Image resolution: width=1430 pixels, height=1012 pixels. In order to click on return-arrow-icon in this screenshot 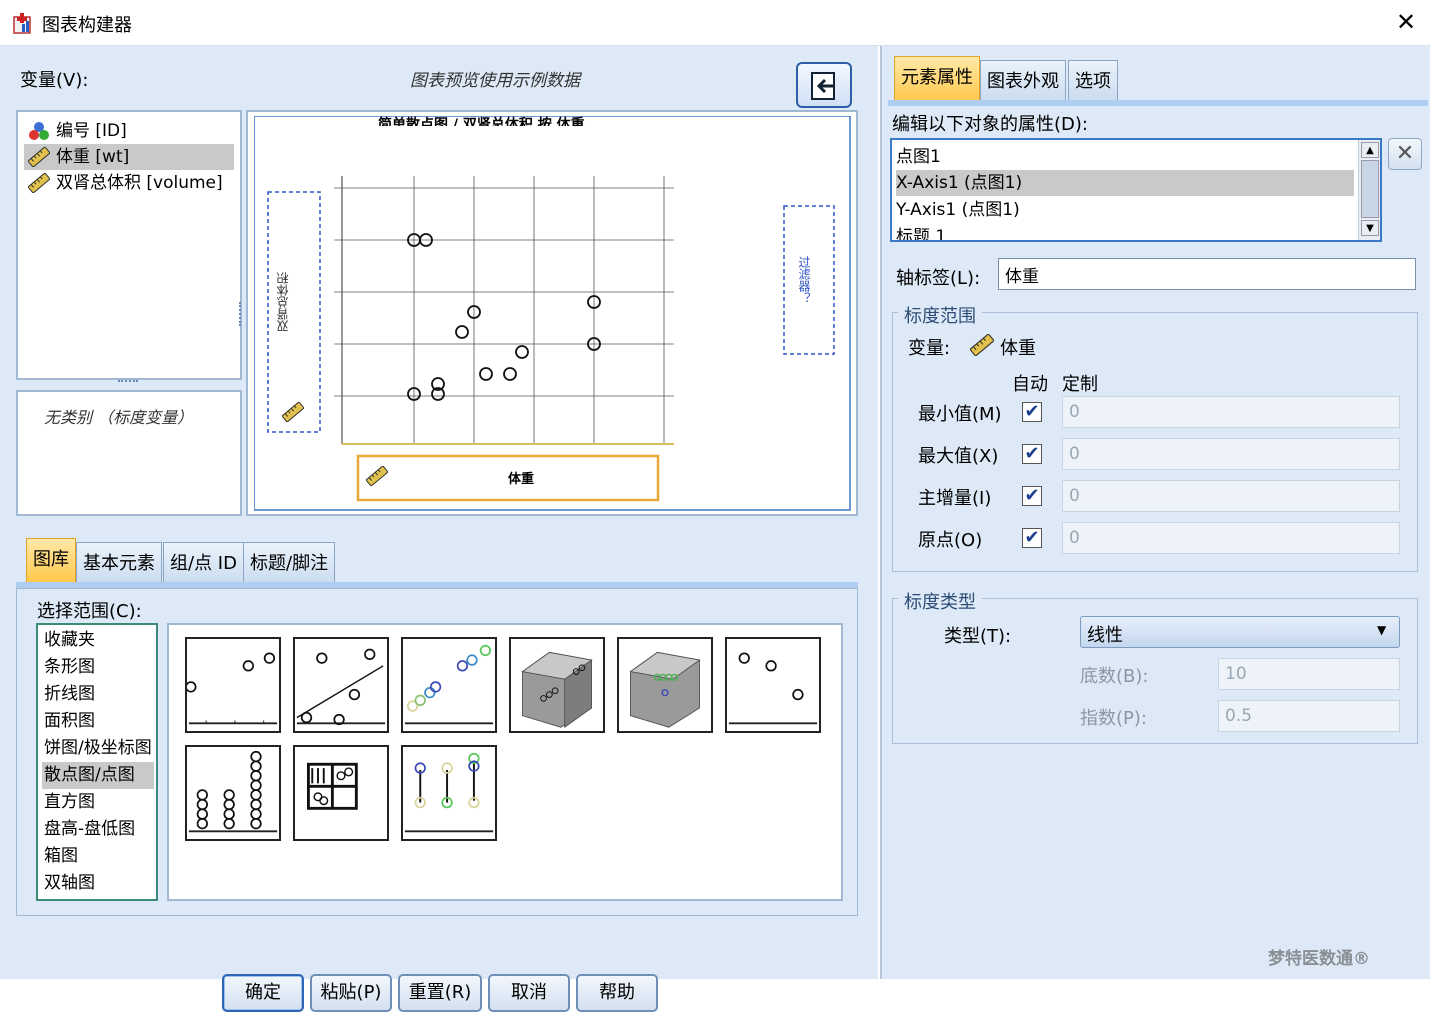, I will do `click(823, 86)`.